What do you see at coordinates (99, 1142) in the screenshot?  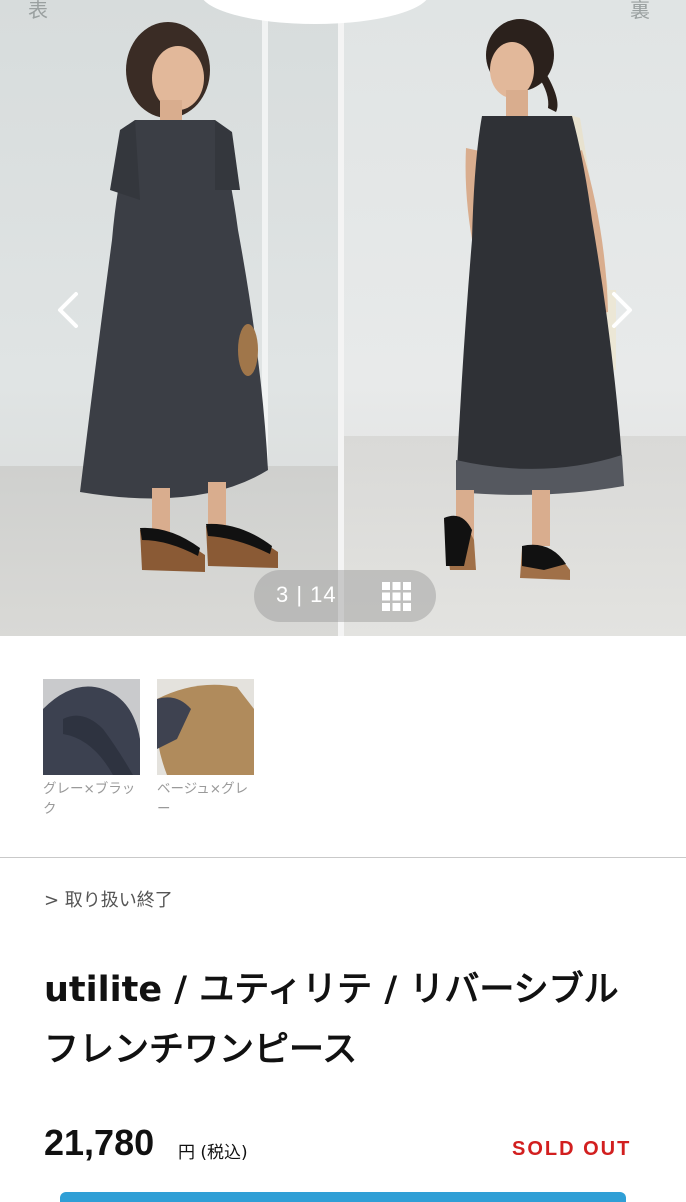 I see `product-price: 21,780` at bounding box center [99, 1142].